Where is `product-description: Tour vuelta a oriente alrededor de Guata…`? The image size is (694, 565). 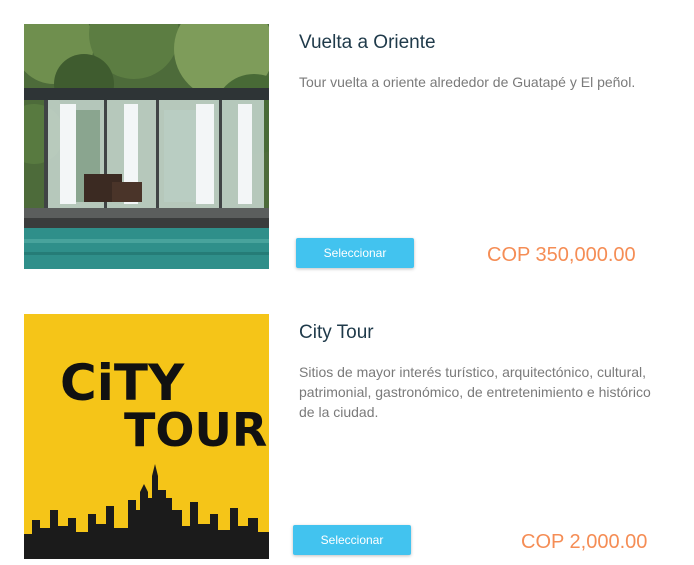
product-description: Tour vuelta a oriente alrededor de Guata… is located at coordinates (467, 82).